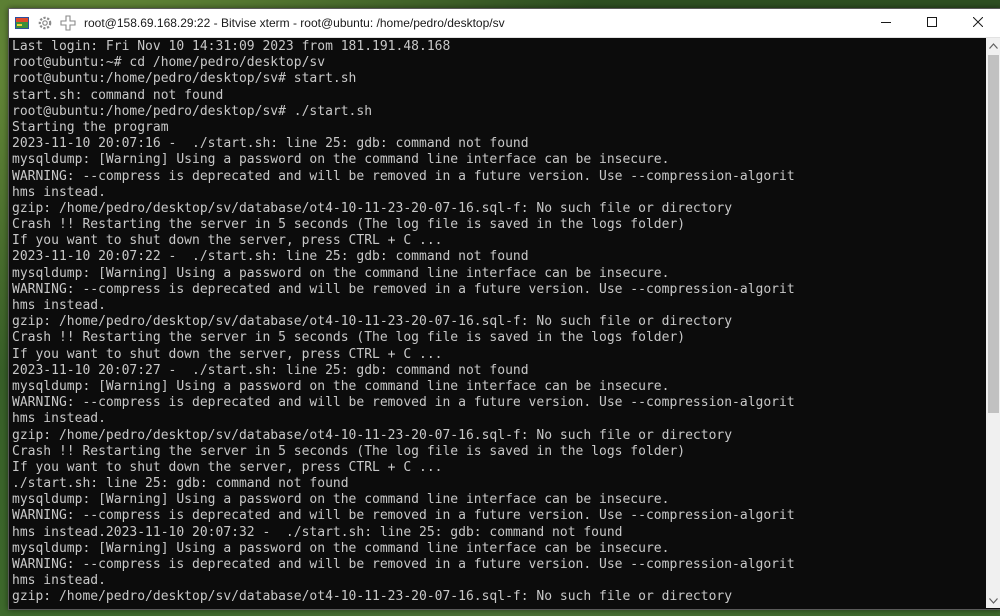 Image resolution: width=1000 pixels, height=616 pixels. I want to click on terminal-line: root@ubuntu:~# cd /home/pedro/desktop/sv, so click(169, 63).